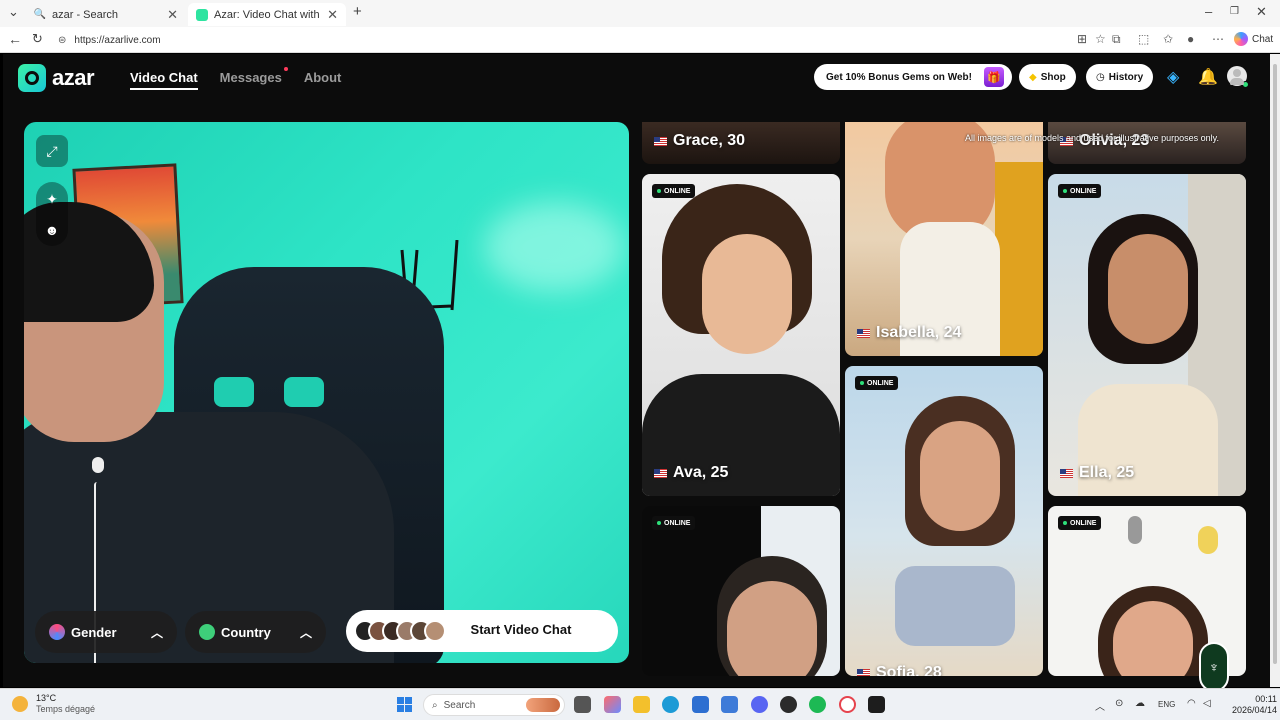 The height and width of the screenshot is (720, 1280). I want to click on taskbar-search: ⌕ Search, so click(494, 705).